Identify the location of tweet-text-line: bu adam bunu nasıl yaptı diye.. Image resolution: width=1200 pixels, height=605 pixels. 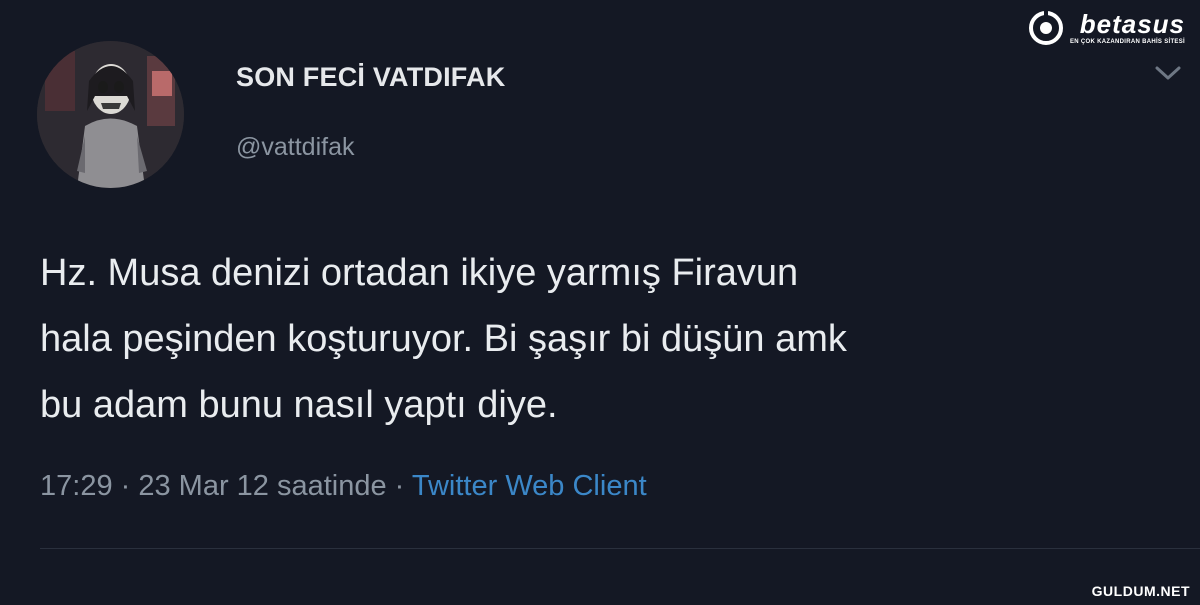
(299, 405).